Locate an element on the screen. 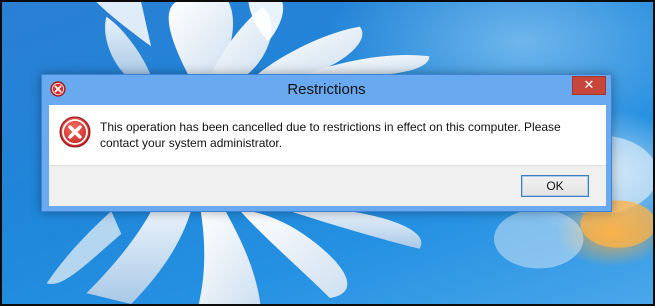 Image resolution: width=655 pixels, height=306 pixels. ok-button: OK is located at coordinates (555, 186).